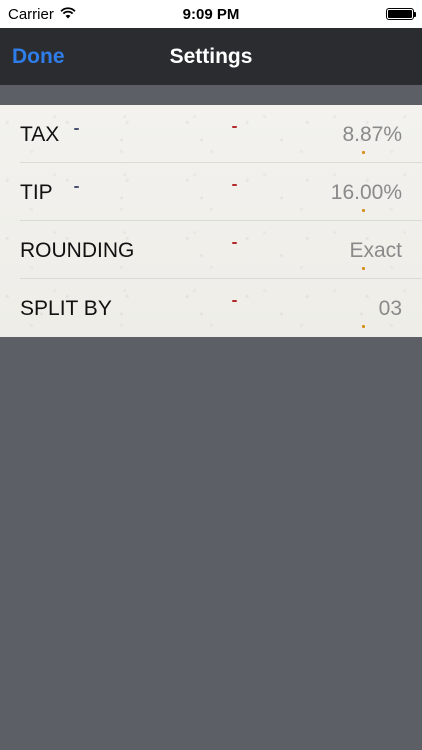 This screenshot has height=750, width=422. I want to click on settings-row-label: TIP, so click(36, 192).